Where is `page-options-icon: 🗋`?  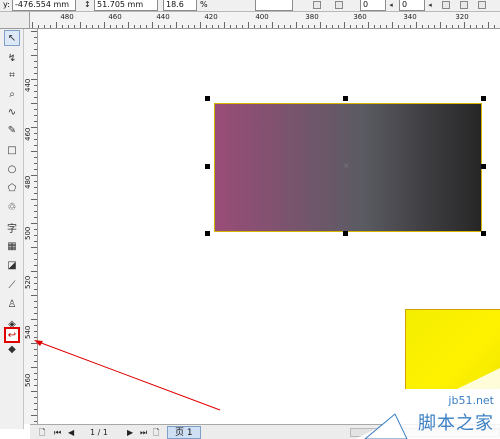 page-options-icon: 🗋 is located at coordinates (42, 432).